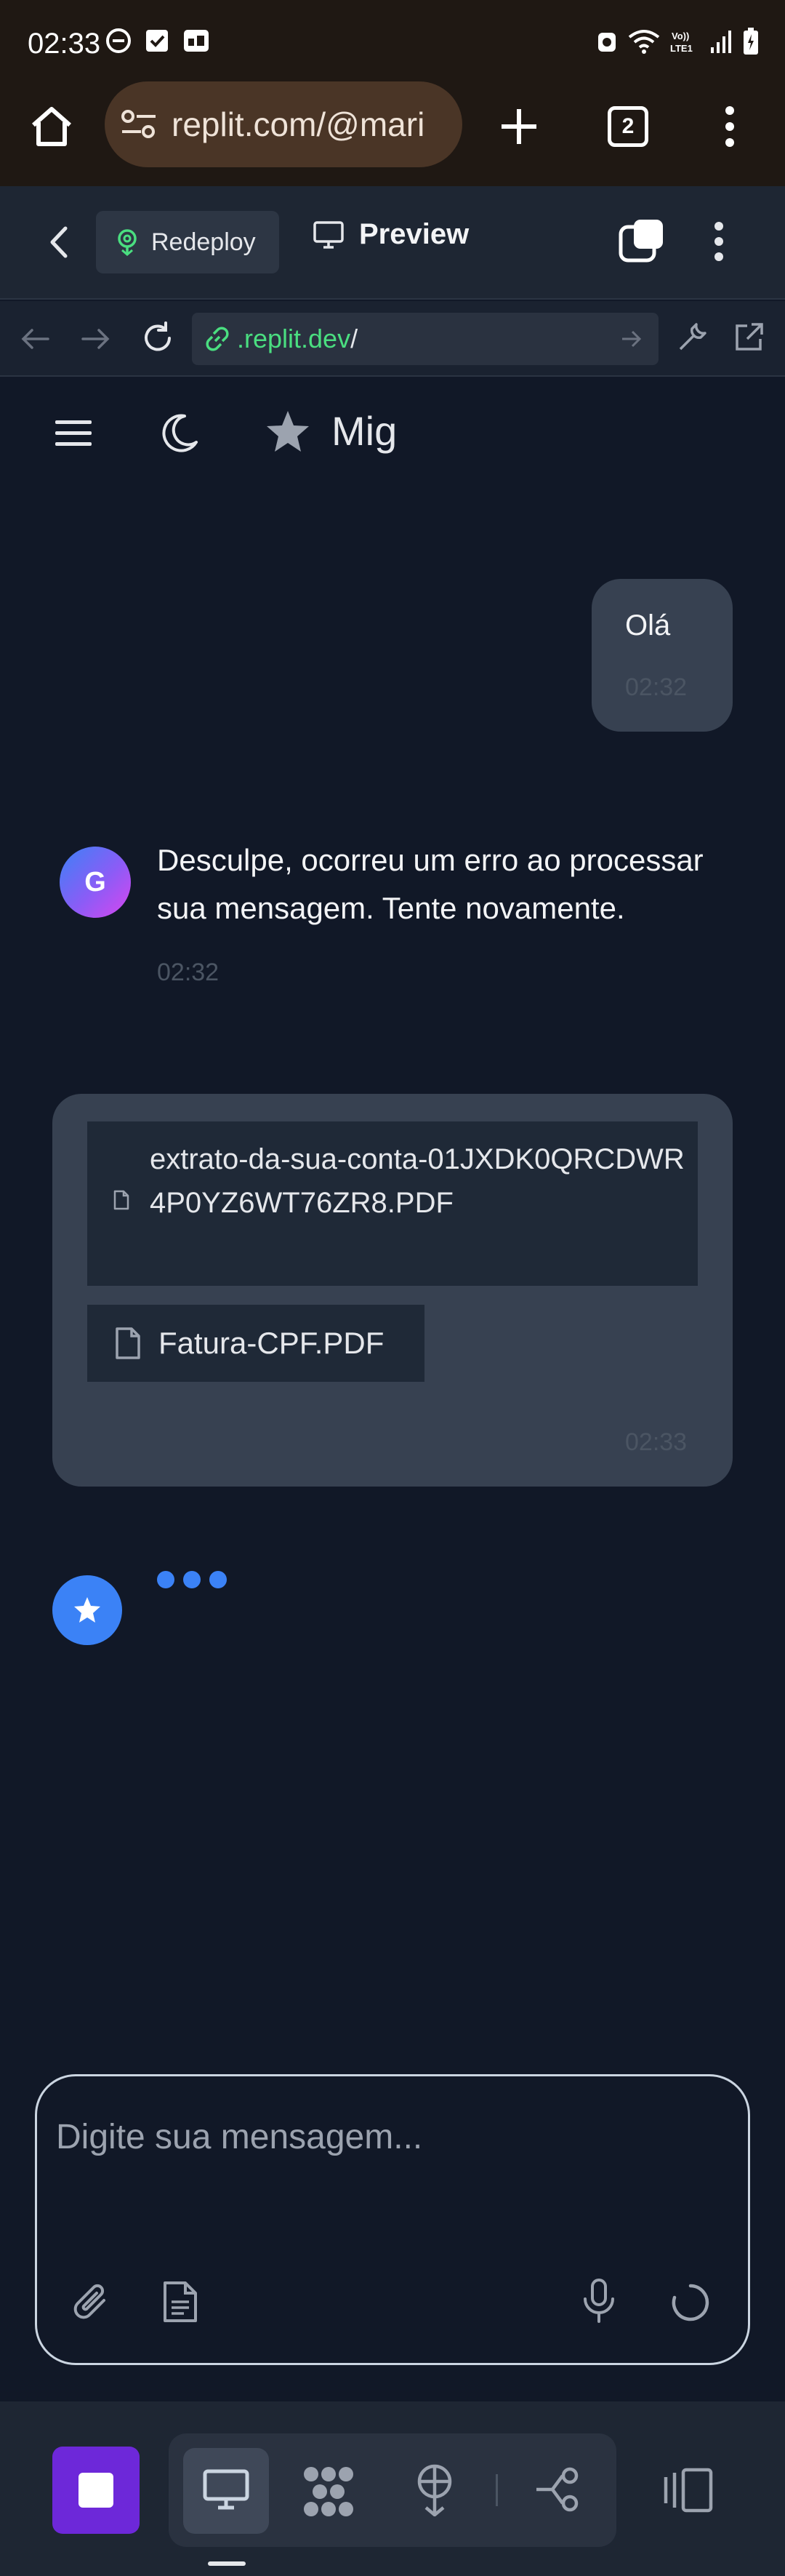  I want to click on site-settings-icon, so click(139, 124).